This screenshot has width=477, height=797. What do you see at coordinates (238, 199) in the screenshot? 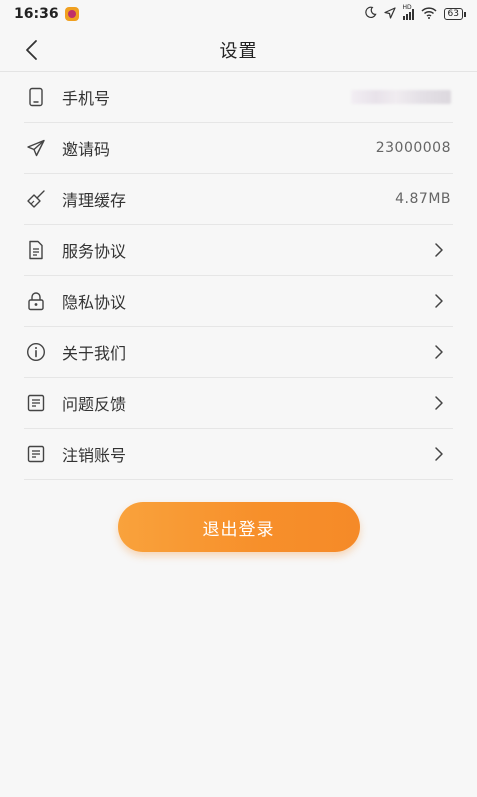
I see `settings-row-clear-cache: 清理缓存 4.87MB` at bounding box center [238, 199].